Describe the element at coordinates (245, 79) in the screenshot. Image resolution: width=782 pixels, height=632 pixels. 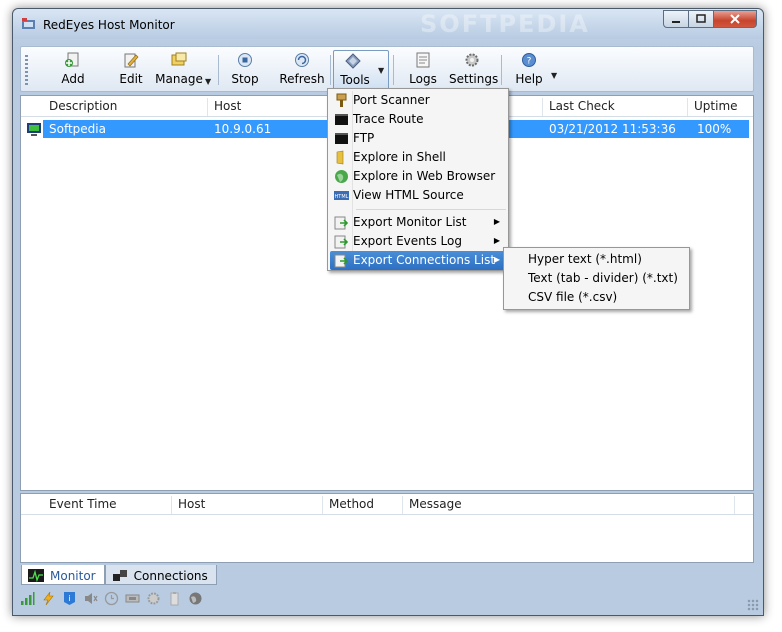
I see `stop-label: Stop` at that location.